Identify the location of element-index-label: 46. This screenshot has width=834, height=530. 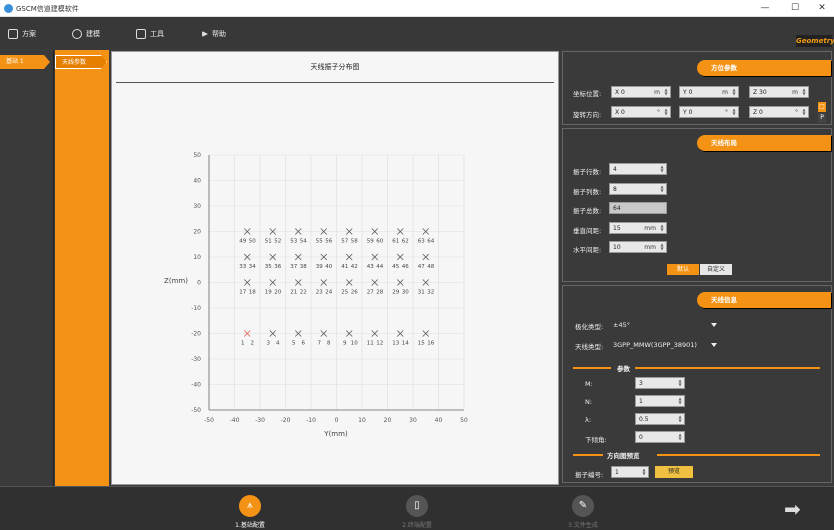
(405, 267).